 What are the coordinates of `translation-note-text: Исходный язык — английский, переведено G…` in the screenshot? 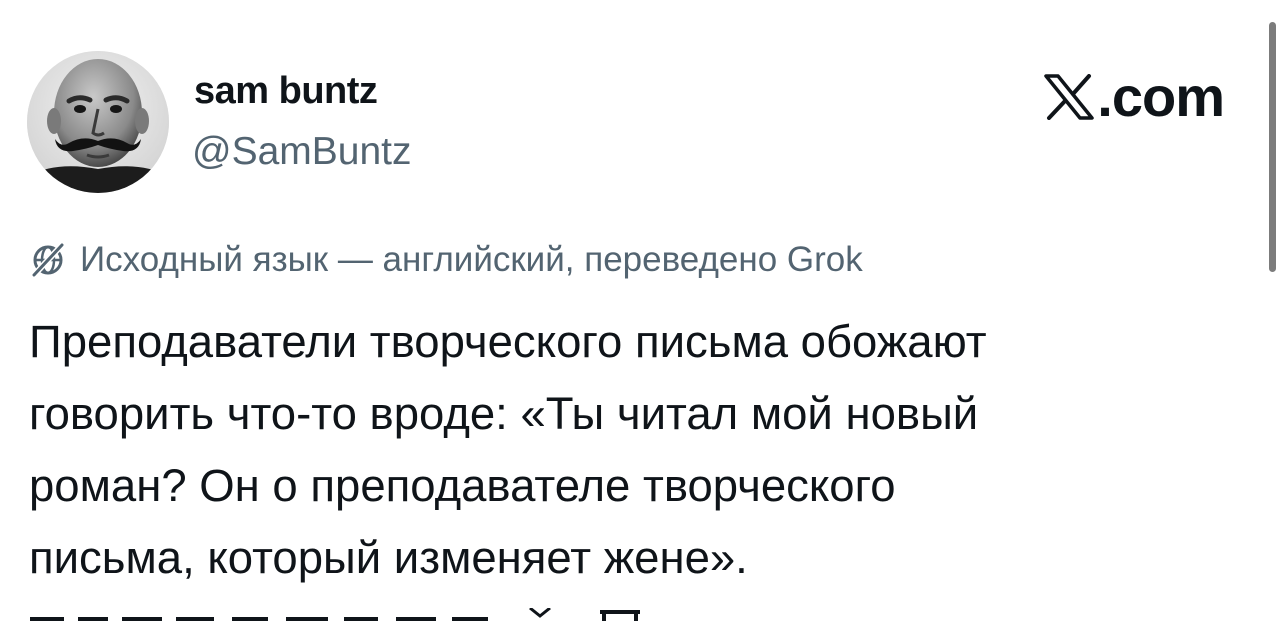 It's located at (471, 259).